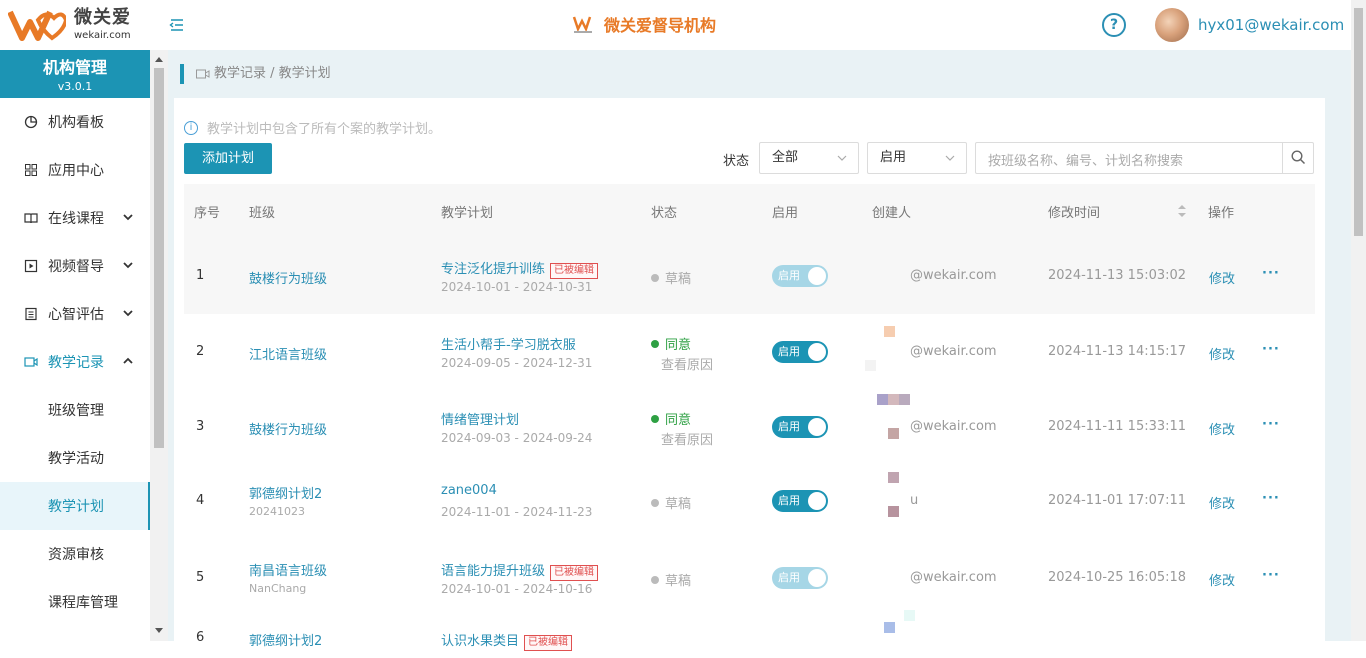 This screenshot has height=658, width=1366. Describe the element at coordinates (191, 127) in the screenshot. I see `info-icon: i` at that location.